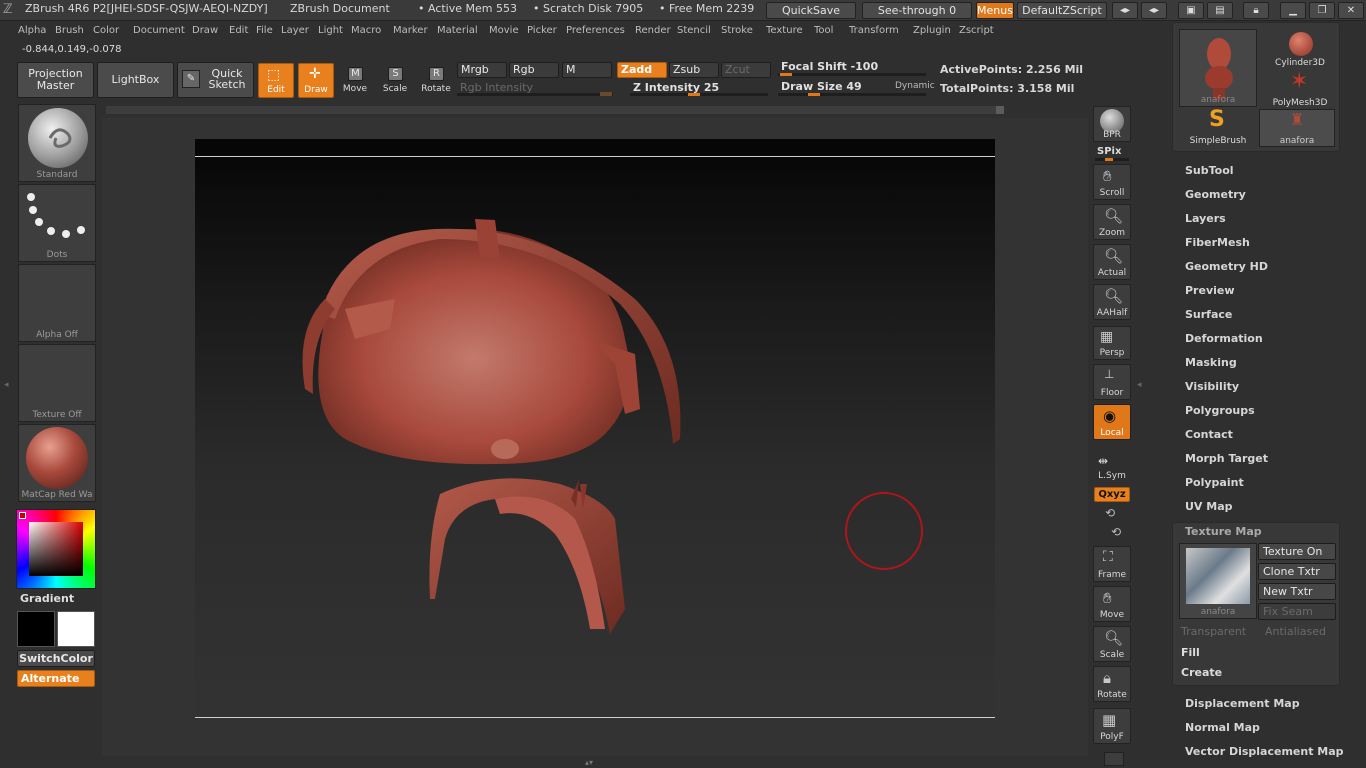 Image resolution: width=1366 pixels, height=768 pixels. Describe the element at coordinates (823, 30) in the screenshot. I see `menu-tool: Tool` at that location.